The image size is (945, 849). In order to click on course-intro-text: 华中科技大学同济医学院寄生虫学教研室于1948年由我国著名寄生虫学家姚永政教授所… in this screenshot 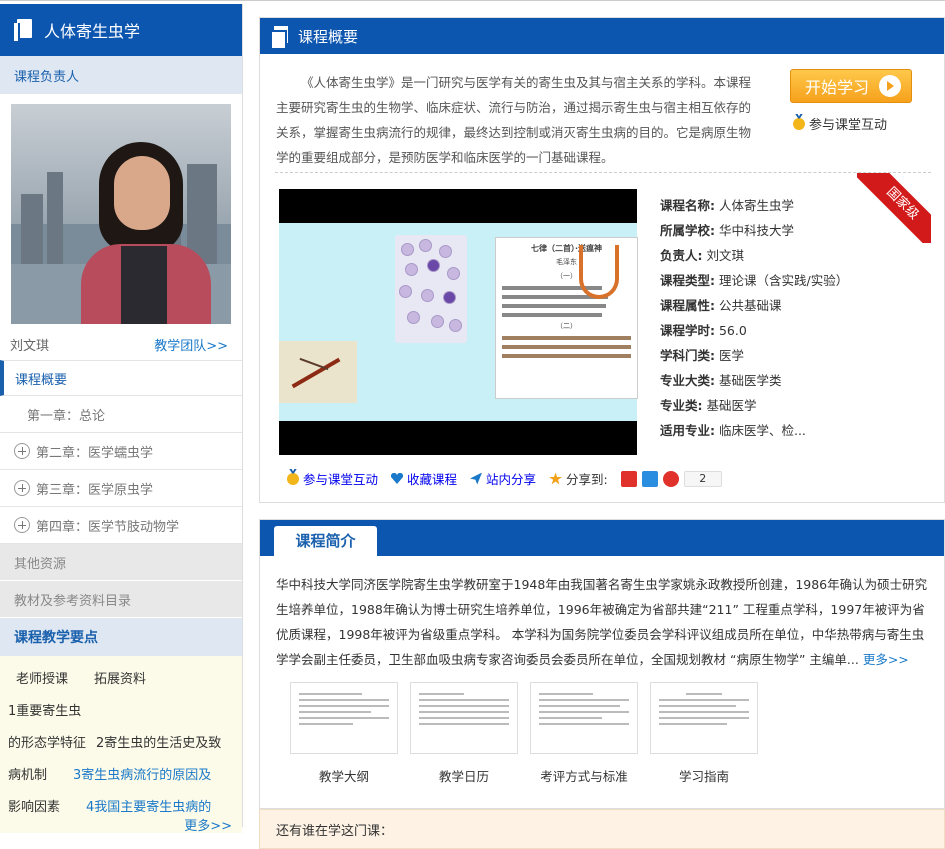, I will do `click(602, 622)`.